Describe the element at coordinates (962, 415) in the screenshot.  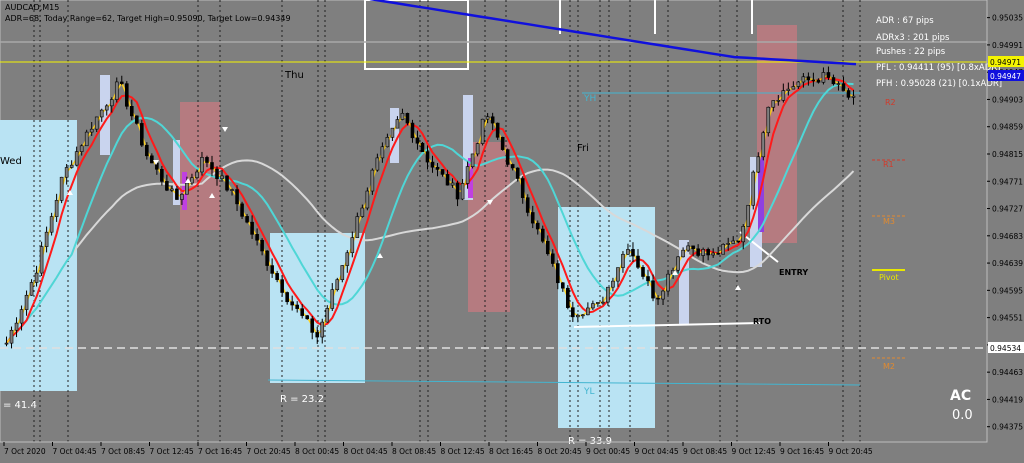
I see `ac-value: 0.0` at that location.